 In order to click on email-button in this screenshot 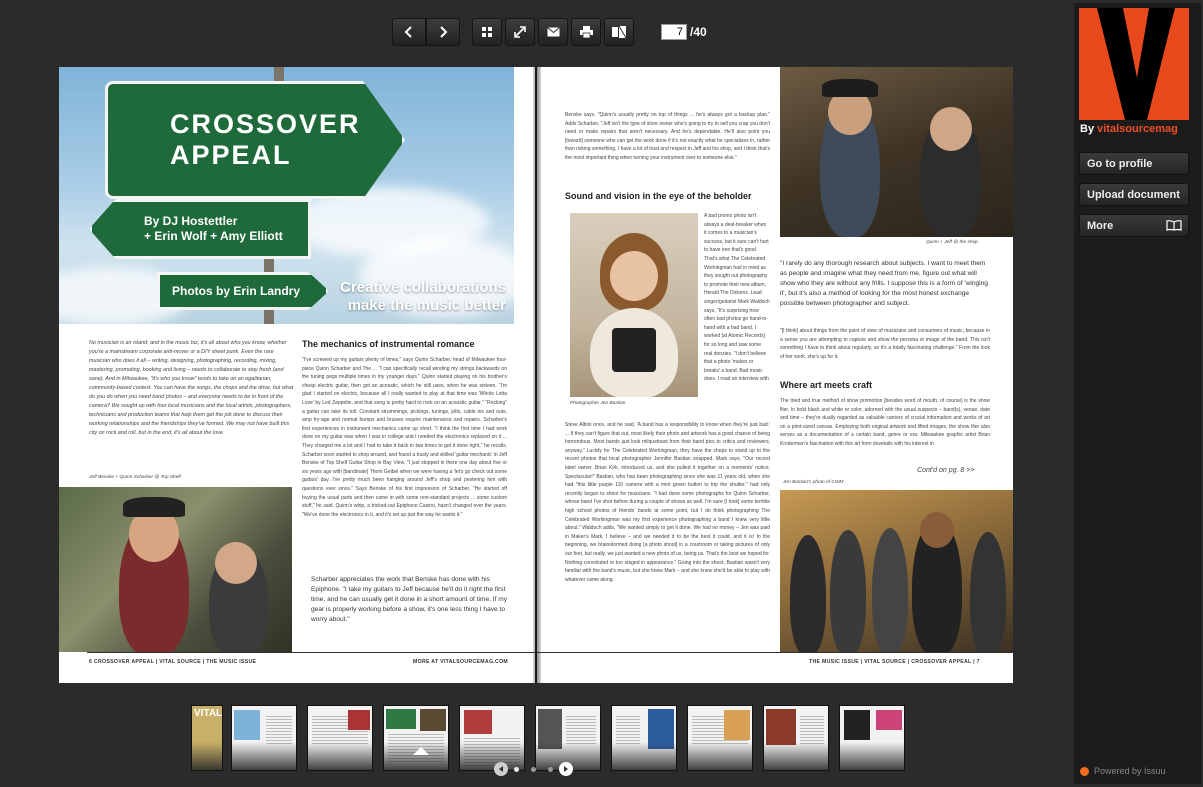, I will do `click(553, 32)`.